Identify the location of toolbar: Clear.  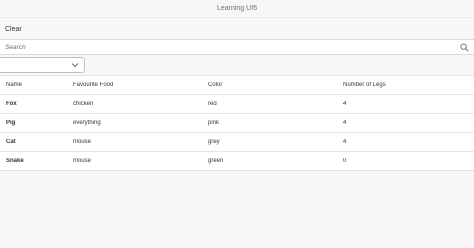
(237, 29).